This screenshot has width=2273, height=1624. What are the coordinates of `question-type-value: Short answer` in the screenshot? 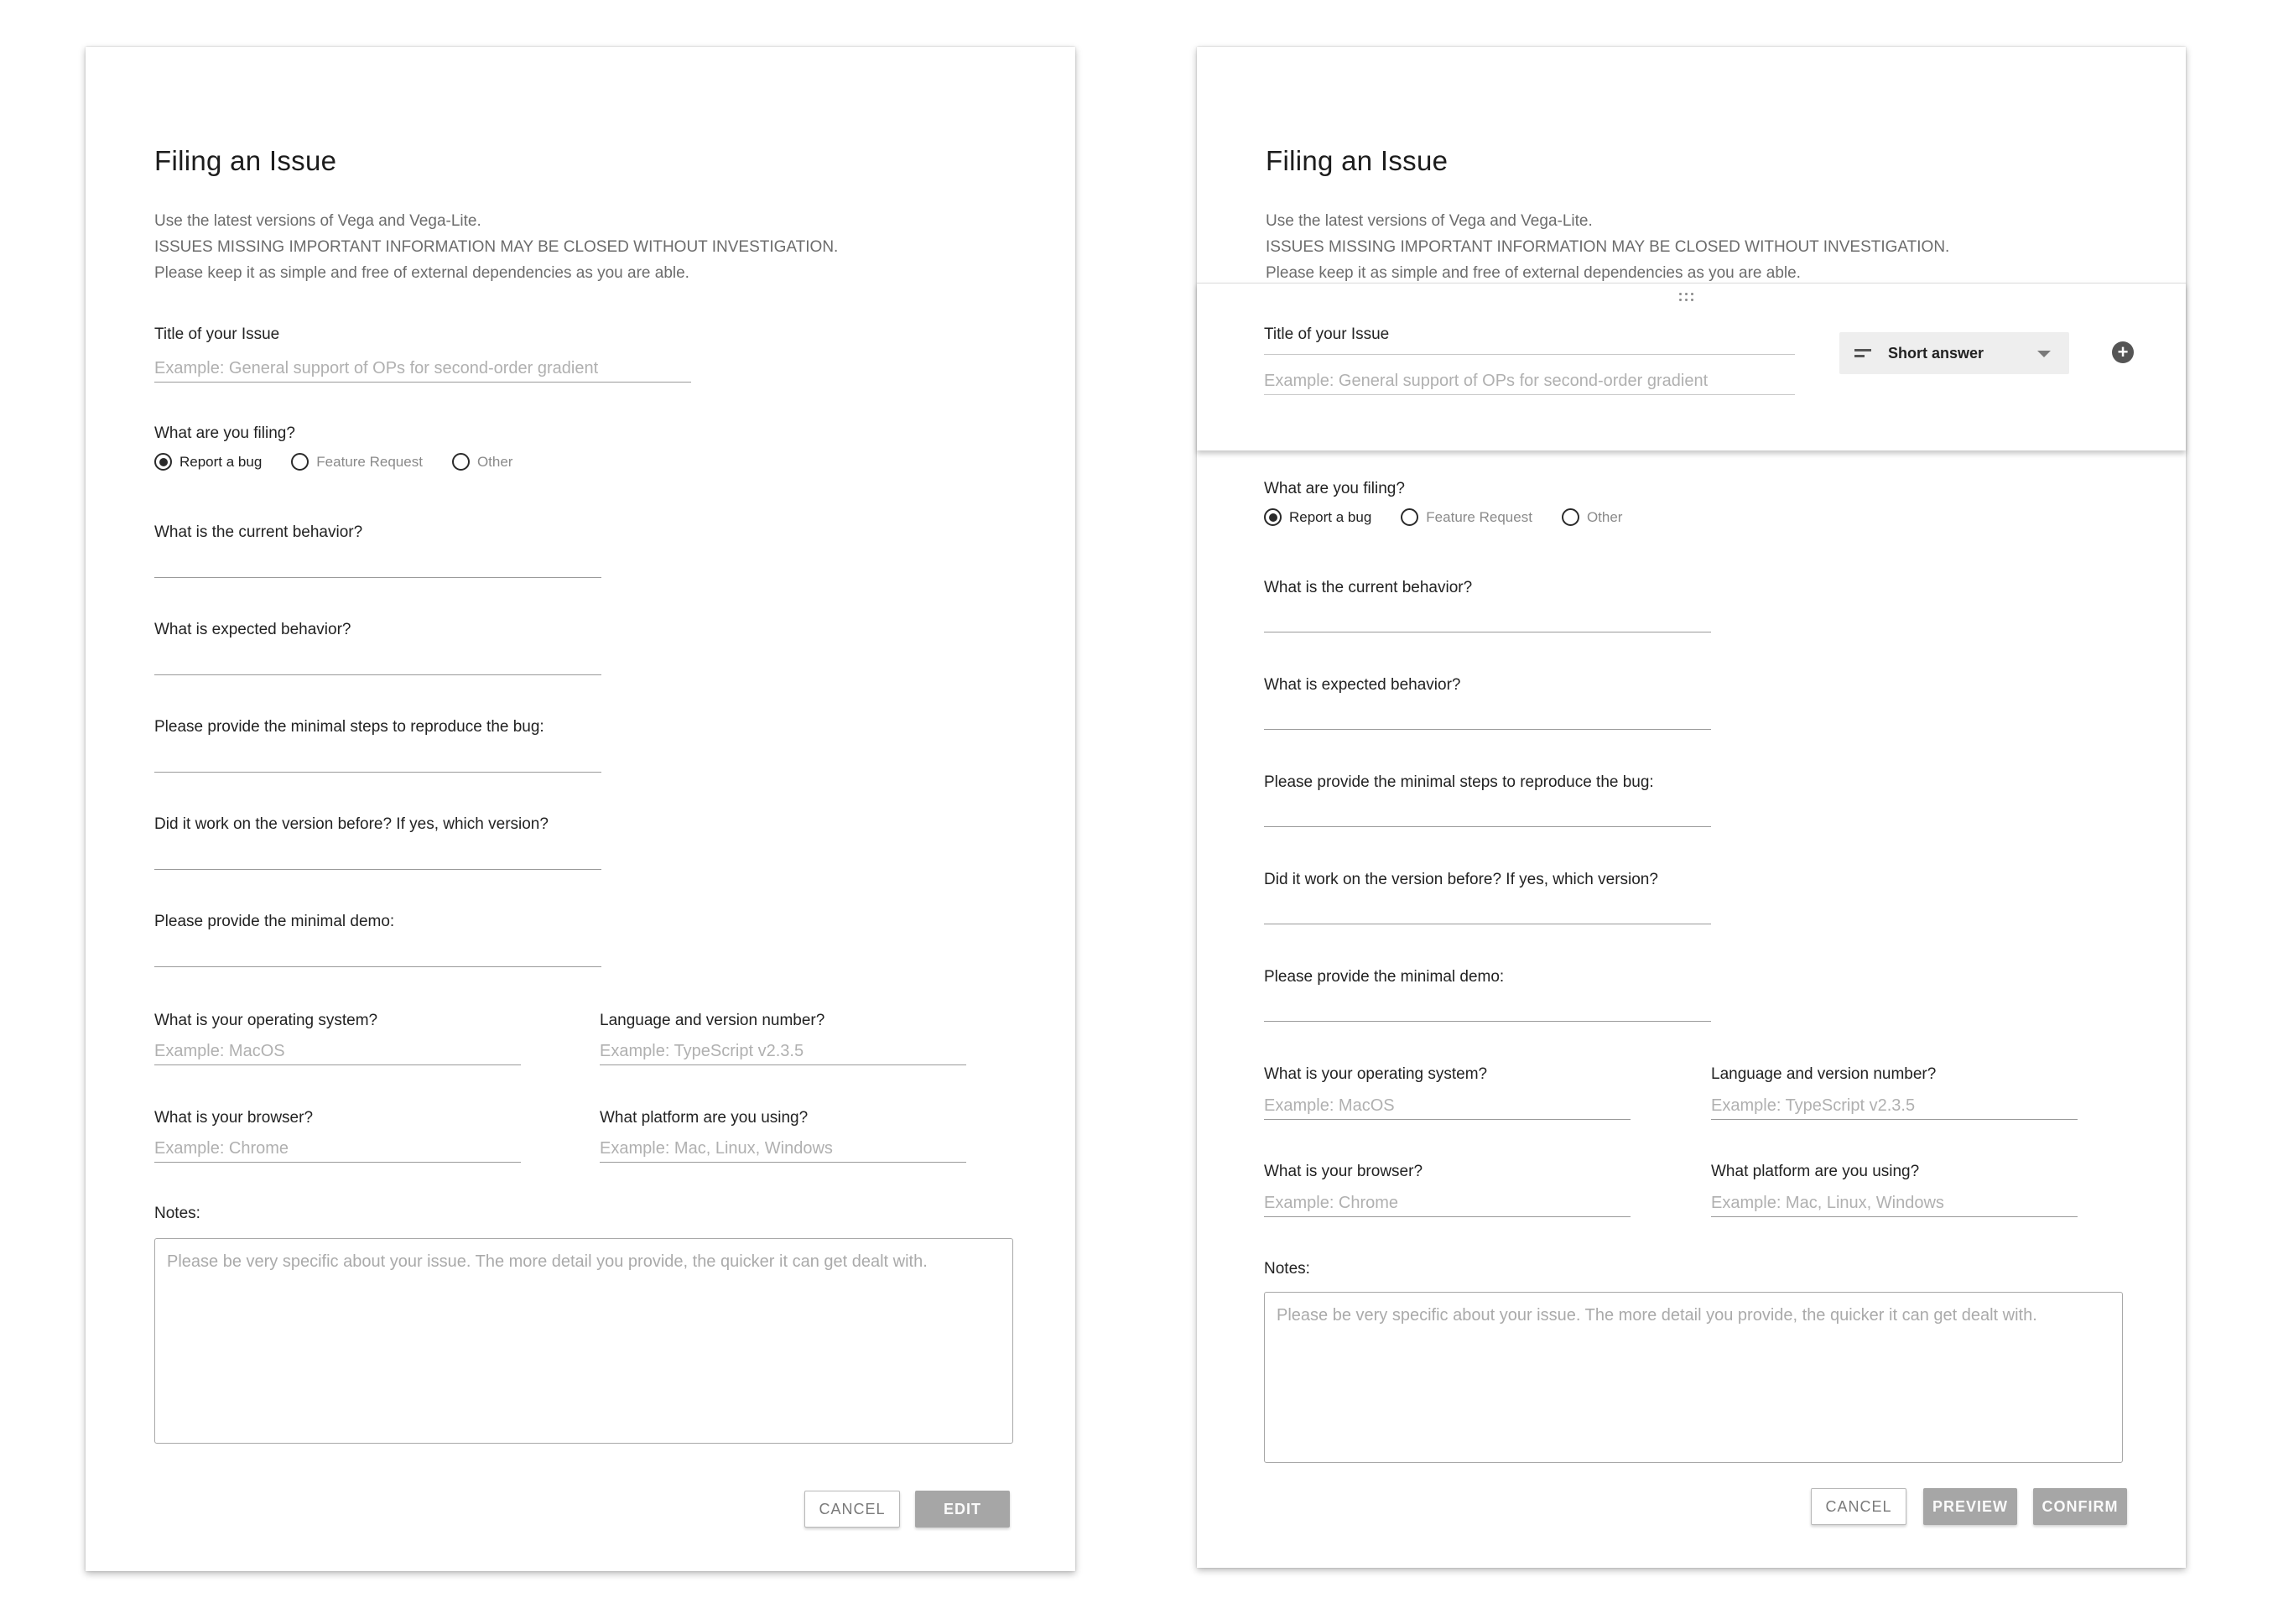 It's located at (1936, 353).